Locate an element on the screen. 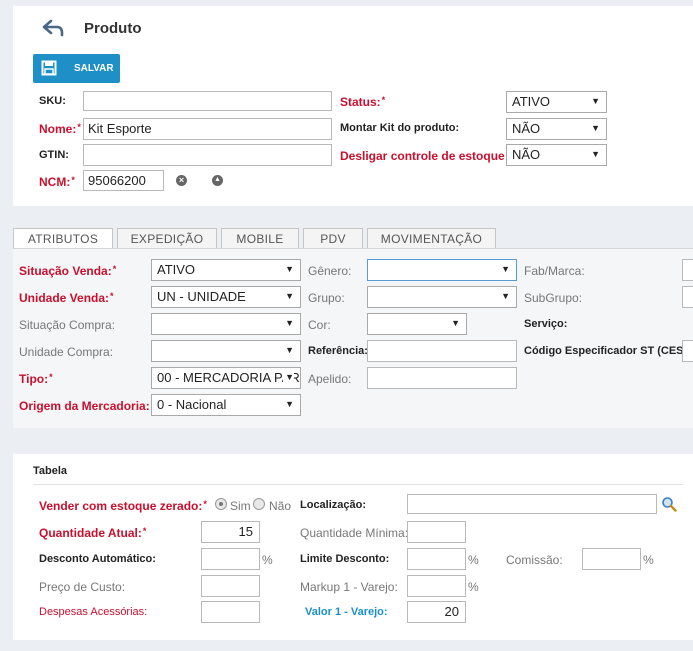 The image size is (693, 651). tabela-divider is located at coordinates (358, 484).